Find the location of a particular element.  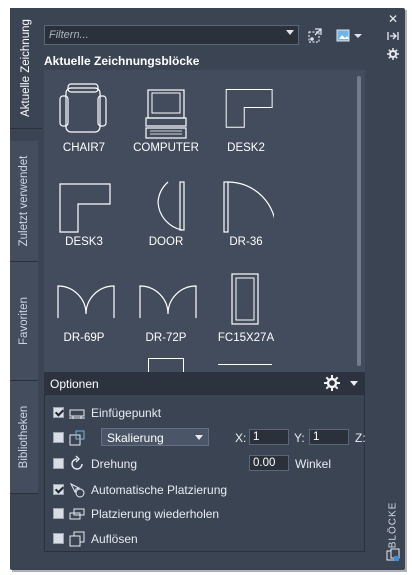

scale-z-label: Z: is located at coordinates (360, 438).